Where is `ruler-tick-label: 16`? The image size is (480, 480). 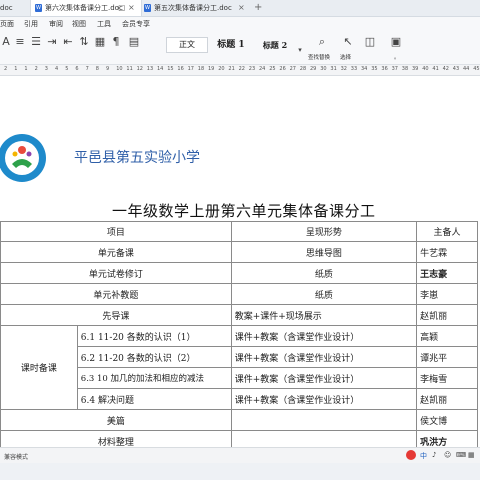
ruler-tick-label: 16 is located at coordinates (180, 69).